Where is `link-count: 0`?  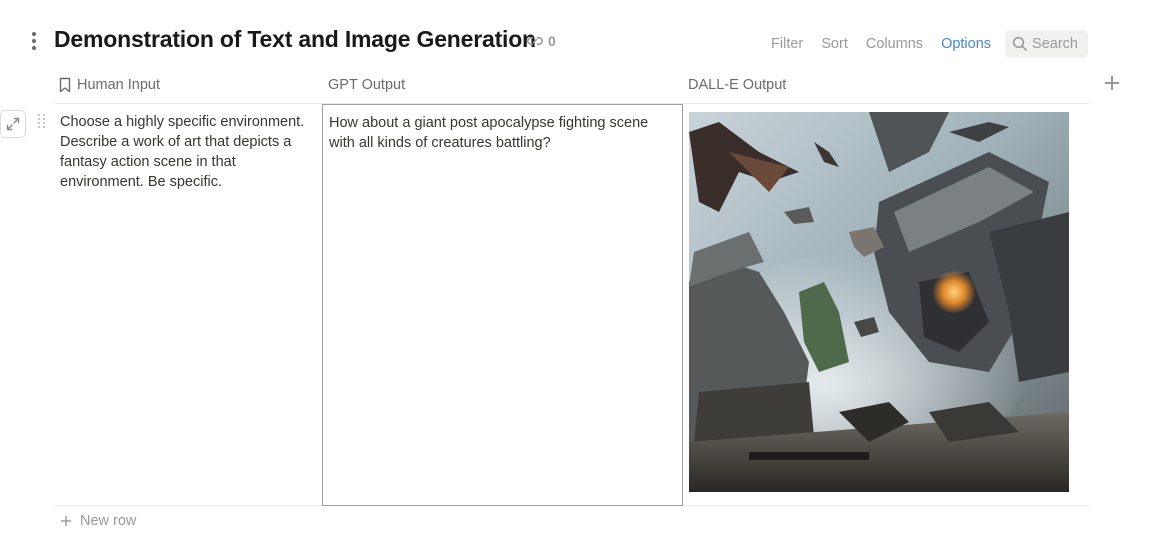 link-count: 0 is located at coordinates (552, 41).